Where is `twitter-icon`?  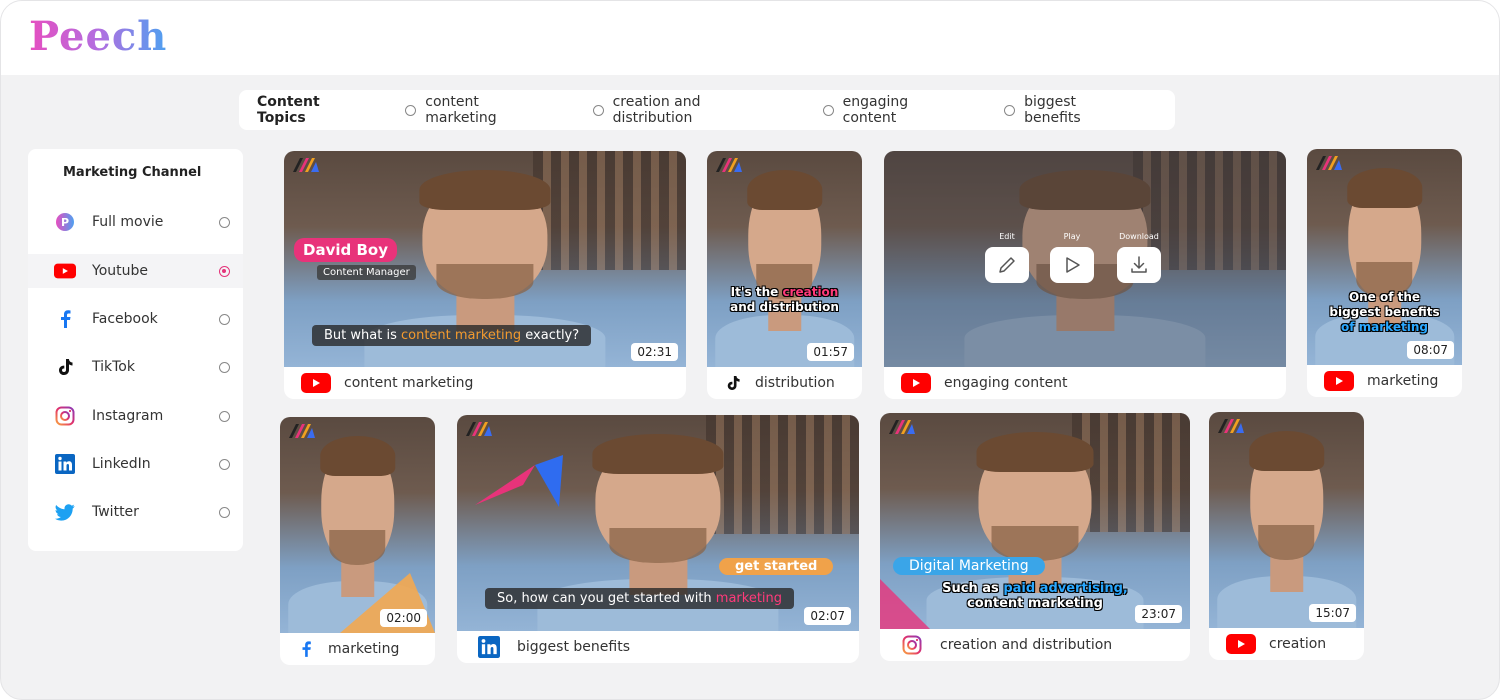 twitter-icon is located at coordinates (65, 512).